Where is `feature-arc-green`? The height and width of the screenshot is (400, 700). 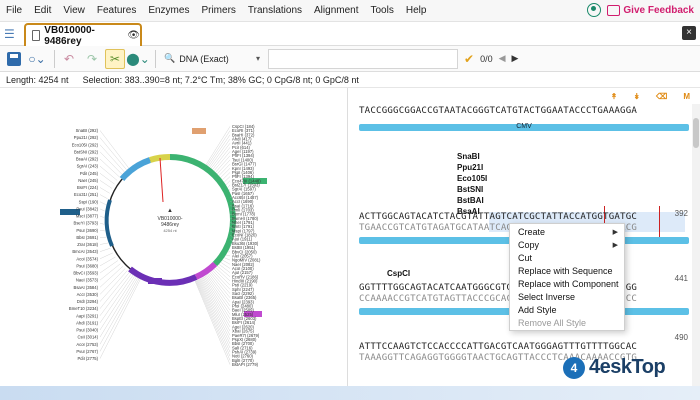 feature-arc-green is located at coordinates (202, 187).